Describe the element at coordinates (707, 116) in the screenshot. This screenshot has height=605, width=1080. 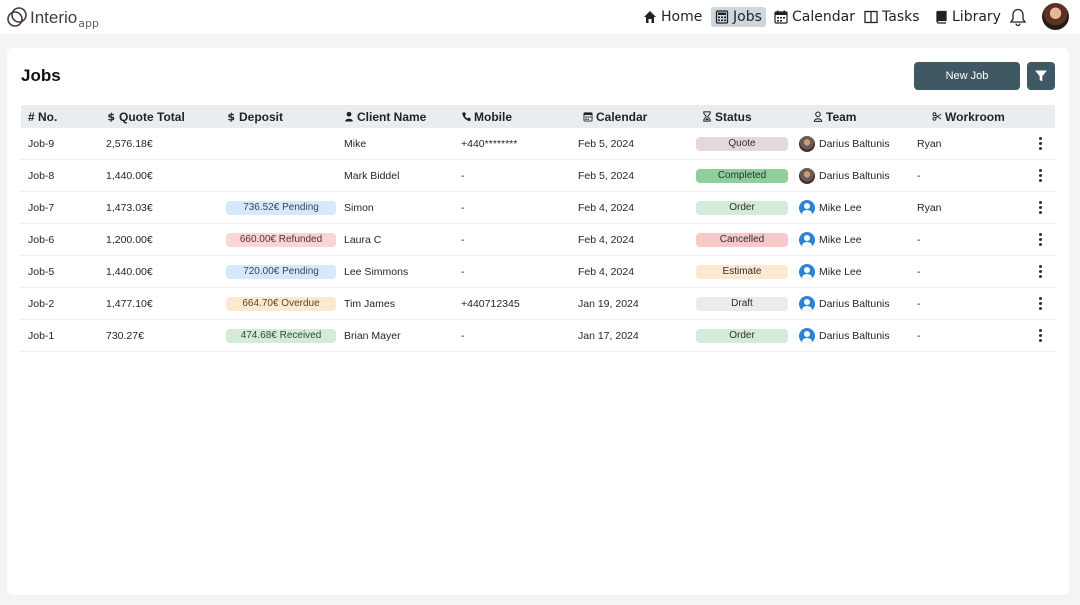
I see `hourglass-icon` at that location.